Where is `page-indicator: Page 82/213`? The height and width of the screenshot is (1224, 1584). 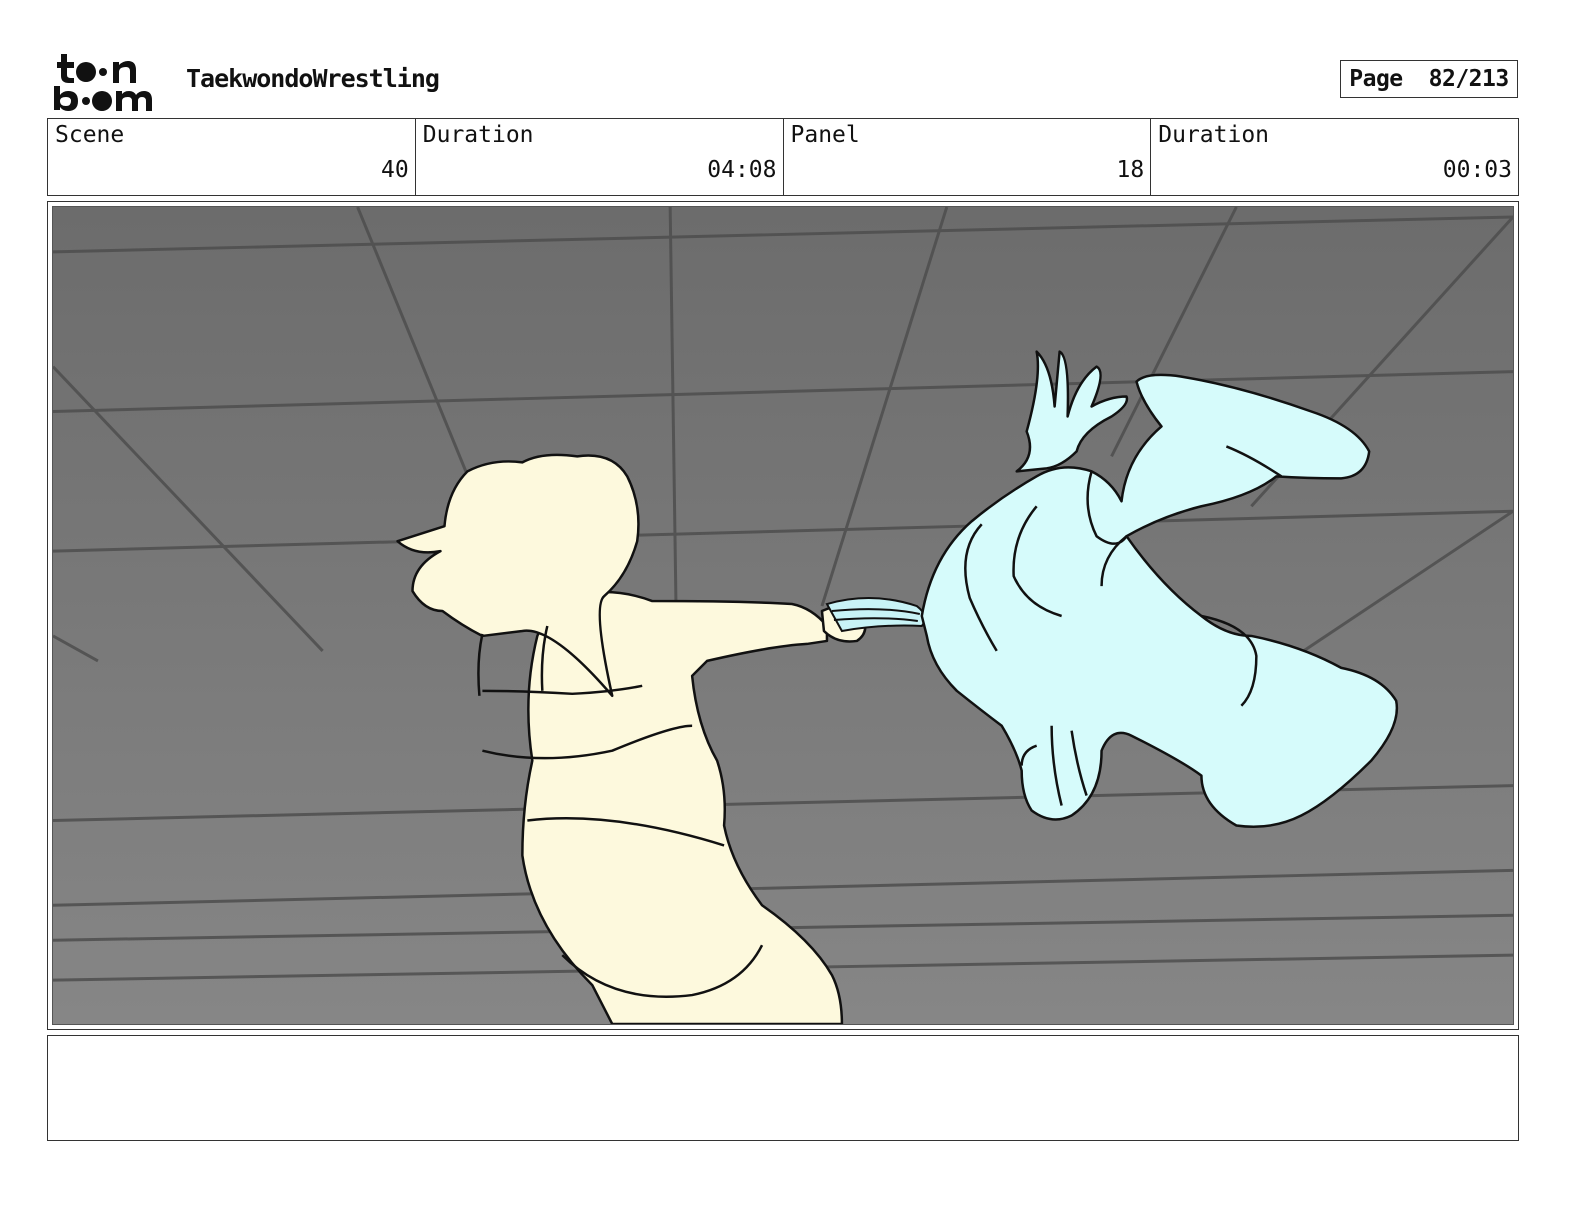 page-indicator: Page 82/213 is located at coordinates (1429, 79).